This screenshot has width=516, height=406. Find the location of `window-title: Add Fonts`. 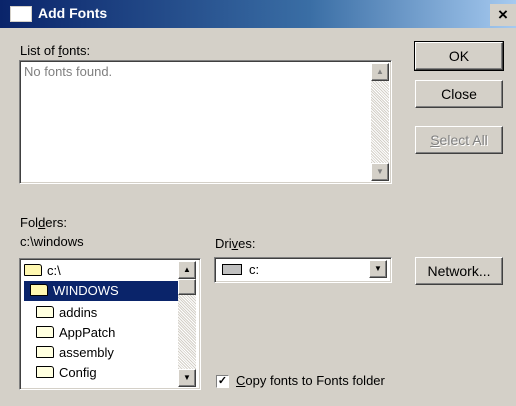

window-title: Add Fonts is located at coordinates (73, 13).